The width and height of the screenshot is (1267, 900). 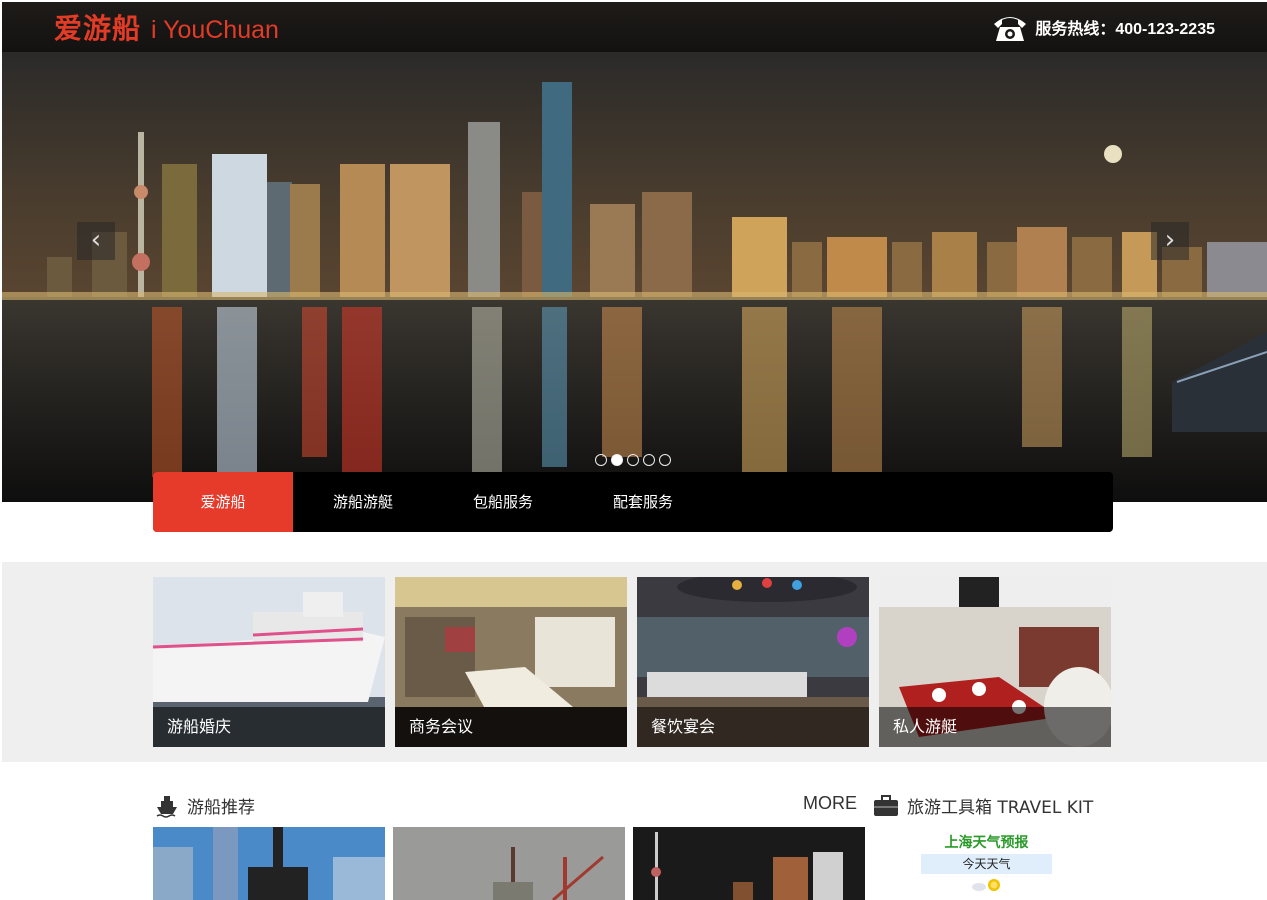 I want to click on prev-slide-button: ‹, so click(x=96, y=241).